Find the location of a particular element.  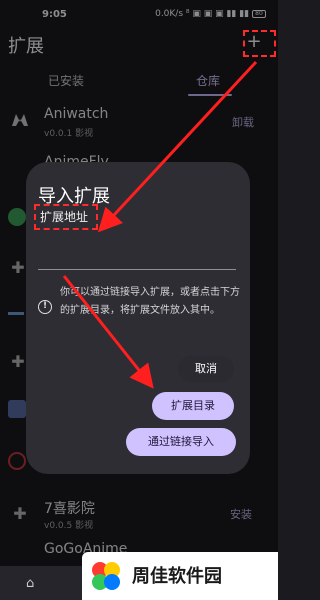

watermark-text: 周佳软件园 is located at coordinates (177, 576).